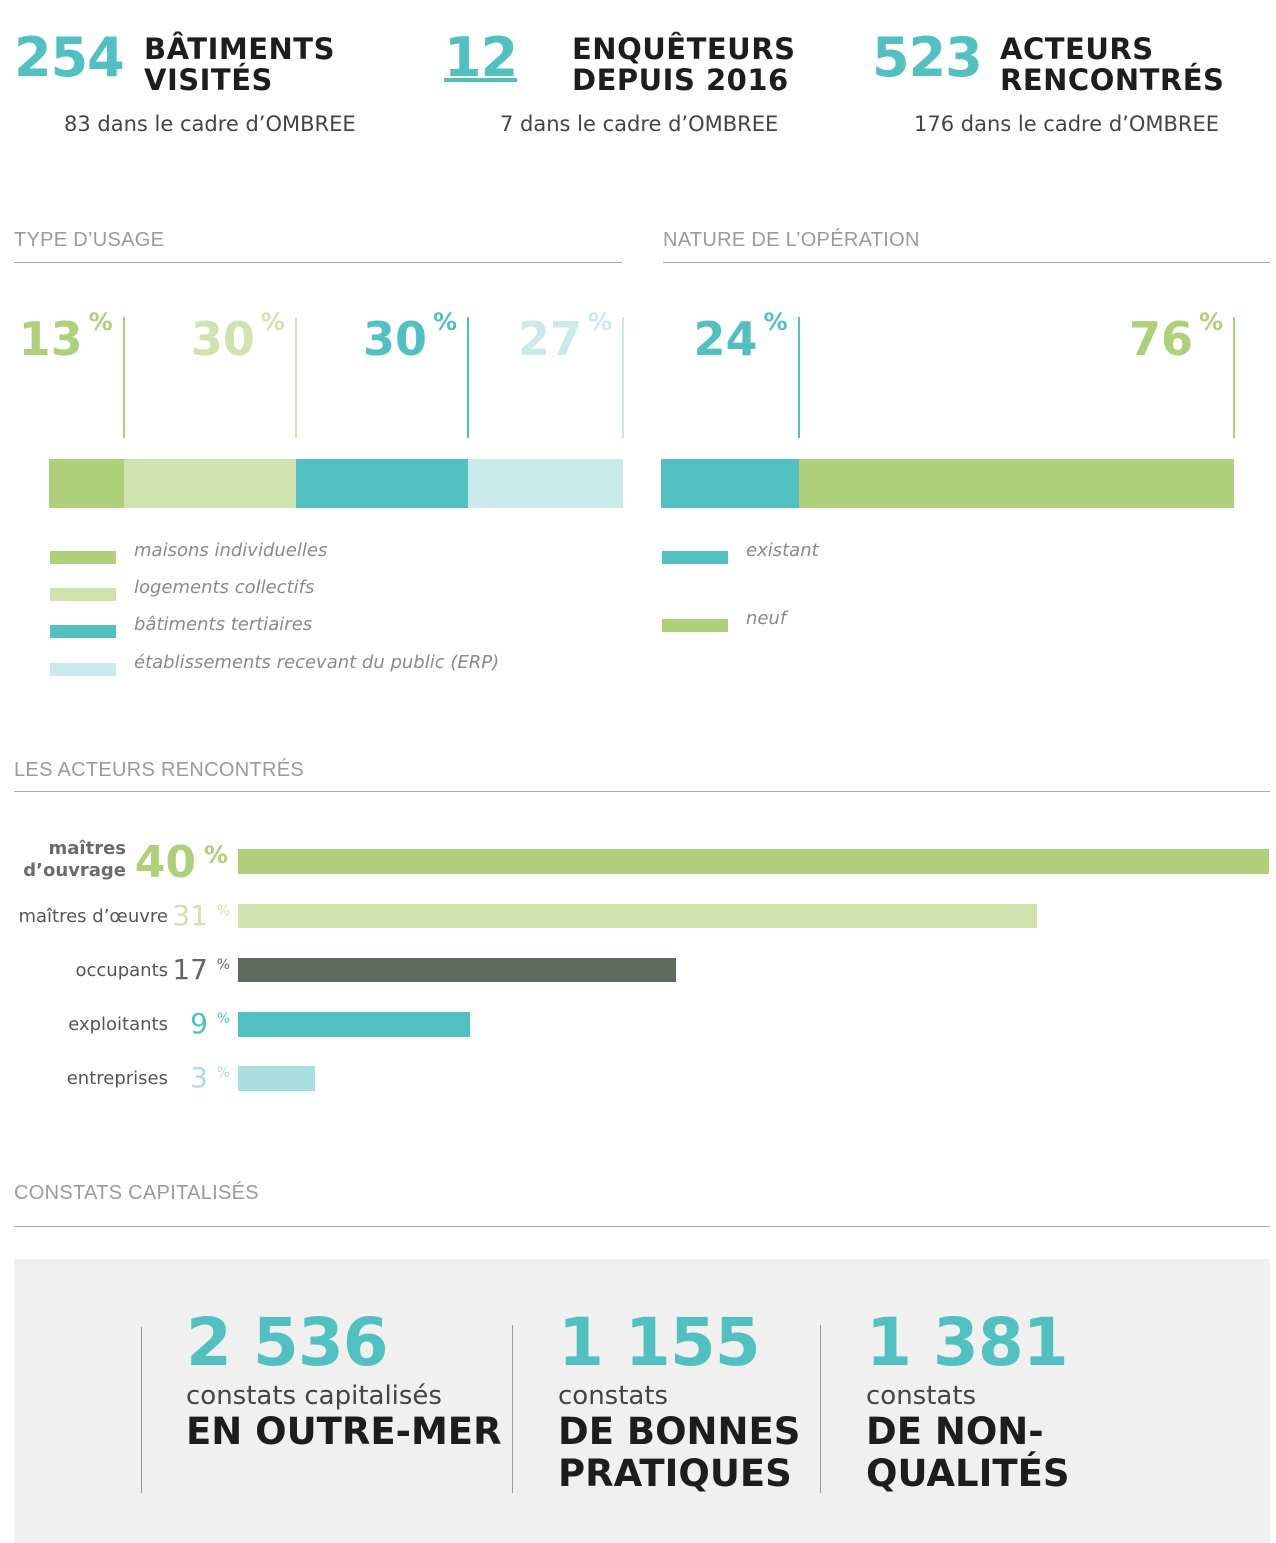 The width and height of the screenshot is (1276, 1543). I want to click on stat-subtext: 7 dans le cadre d’OMBREE, so click(639, 124).